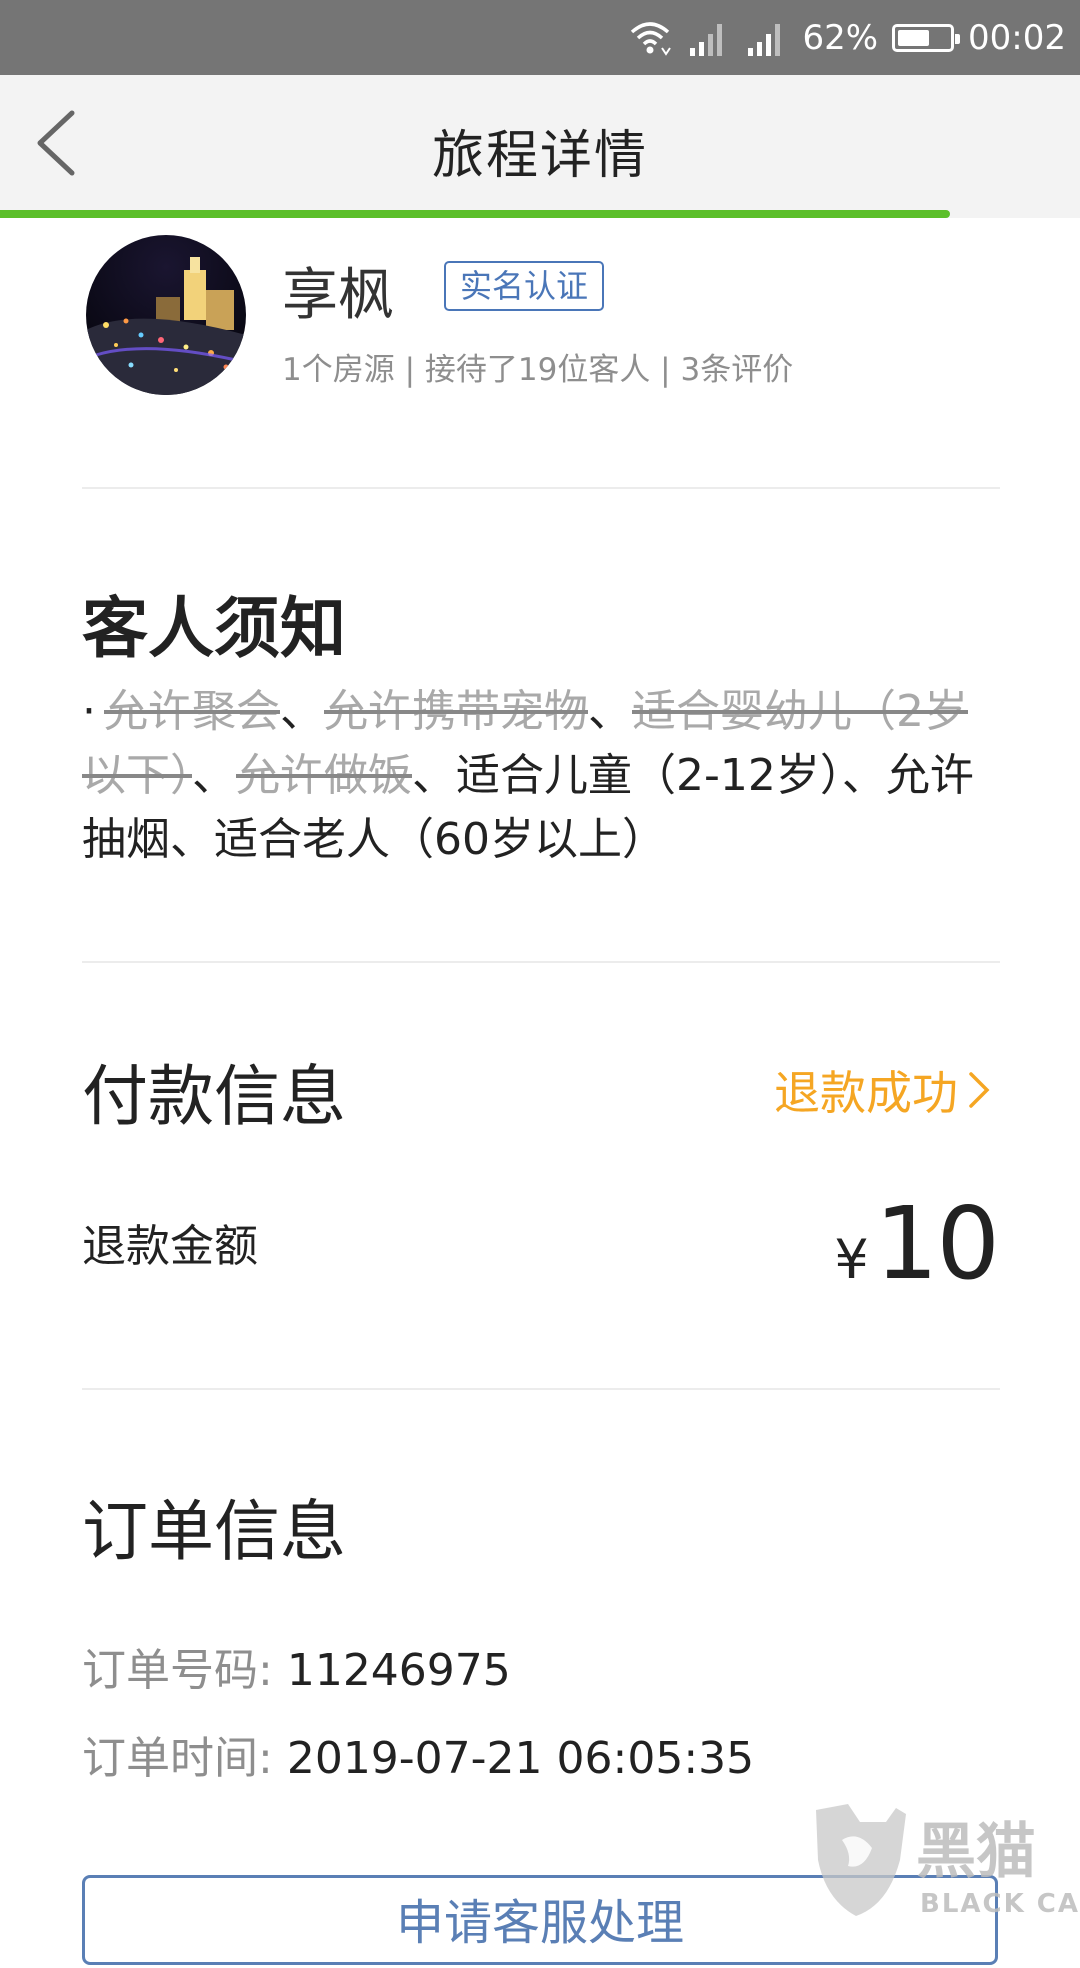 This screenshot has height=1968, width=1080. I want to click on avatar-image, so click(166, 315).